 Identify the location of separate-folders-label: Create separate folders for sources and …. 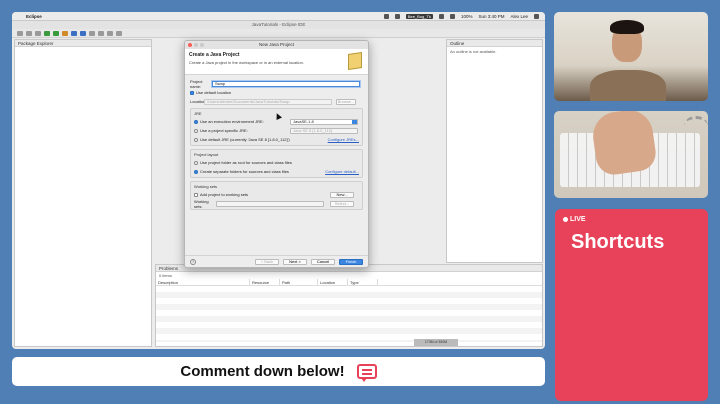
(244, 171).